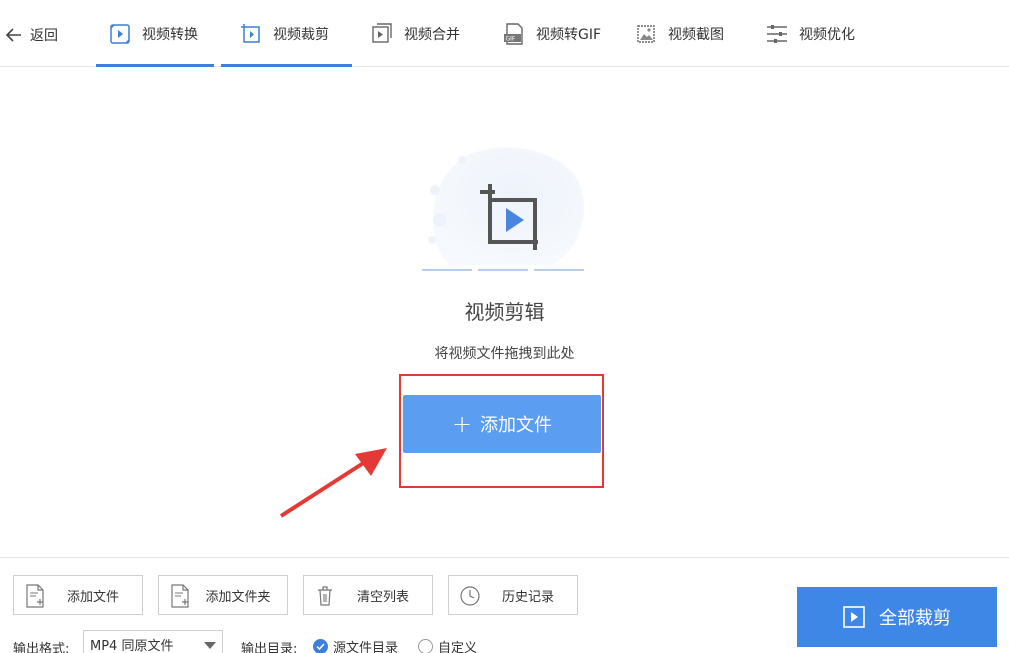 The width and height of the screenshot is (1009, 653). Describe the element at coordinates (827, 34) in the screenshot. I see `tab-label: 视频优化` at that location.